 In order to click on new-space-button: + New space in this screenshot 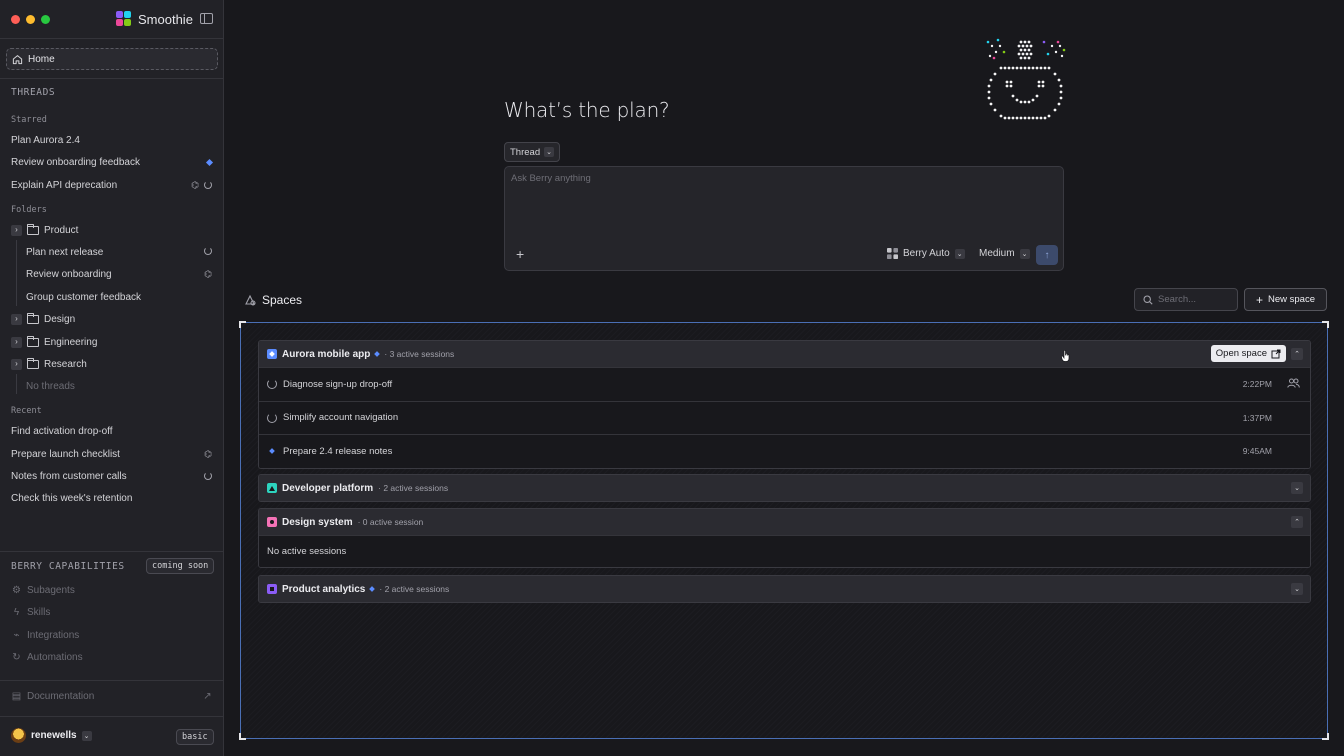, I will do `click(1285, 299)`.